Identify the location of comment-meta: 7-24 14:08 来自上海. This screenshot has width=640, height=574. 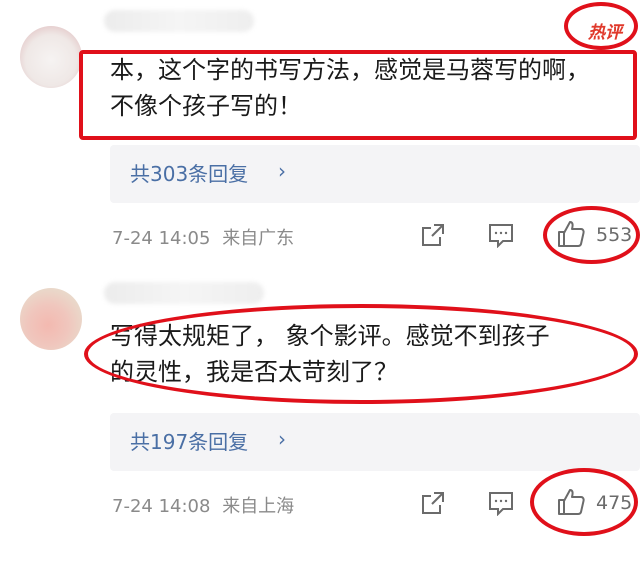
(203, 505).